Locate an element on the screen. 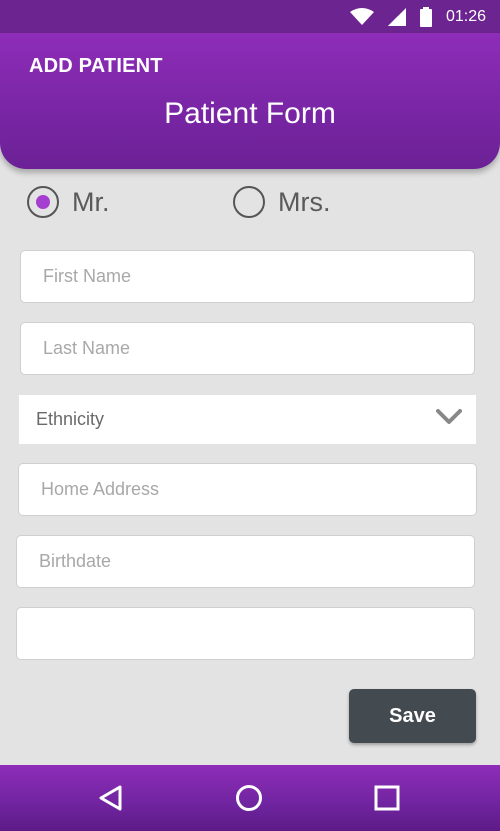  battery-icon is located at coordinates (425, 16).